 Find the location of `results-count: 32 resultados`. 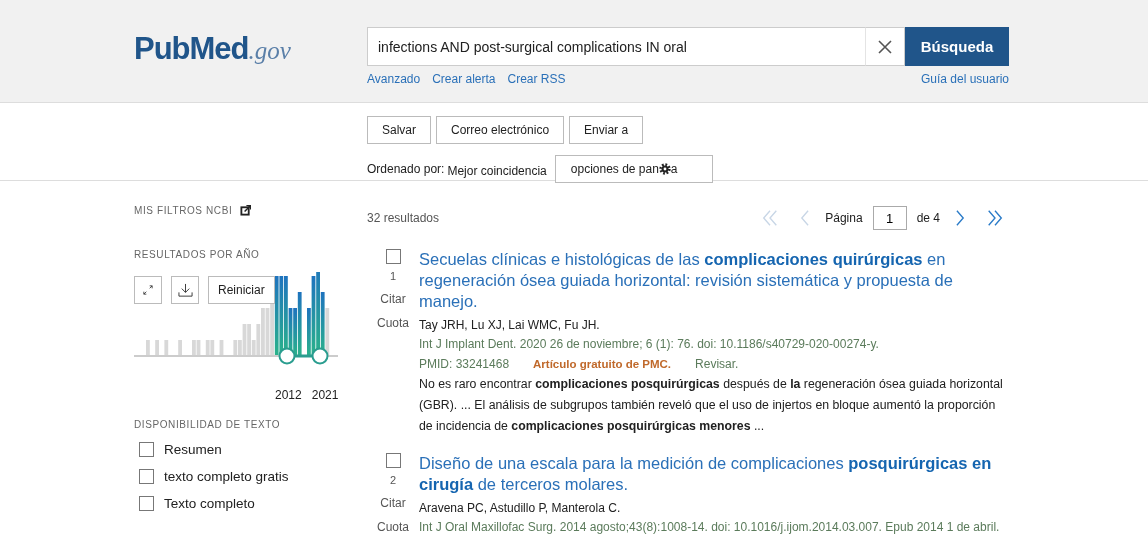

results-count: 32 resultados is located at coordinates (403, 218).